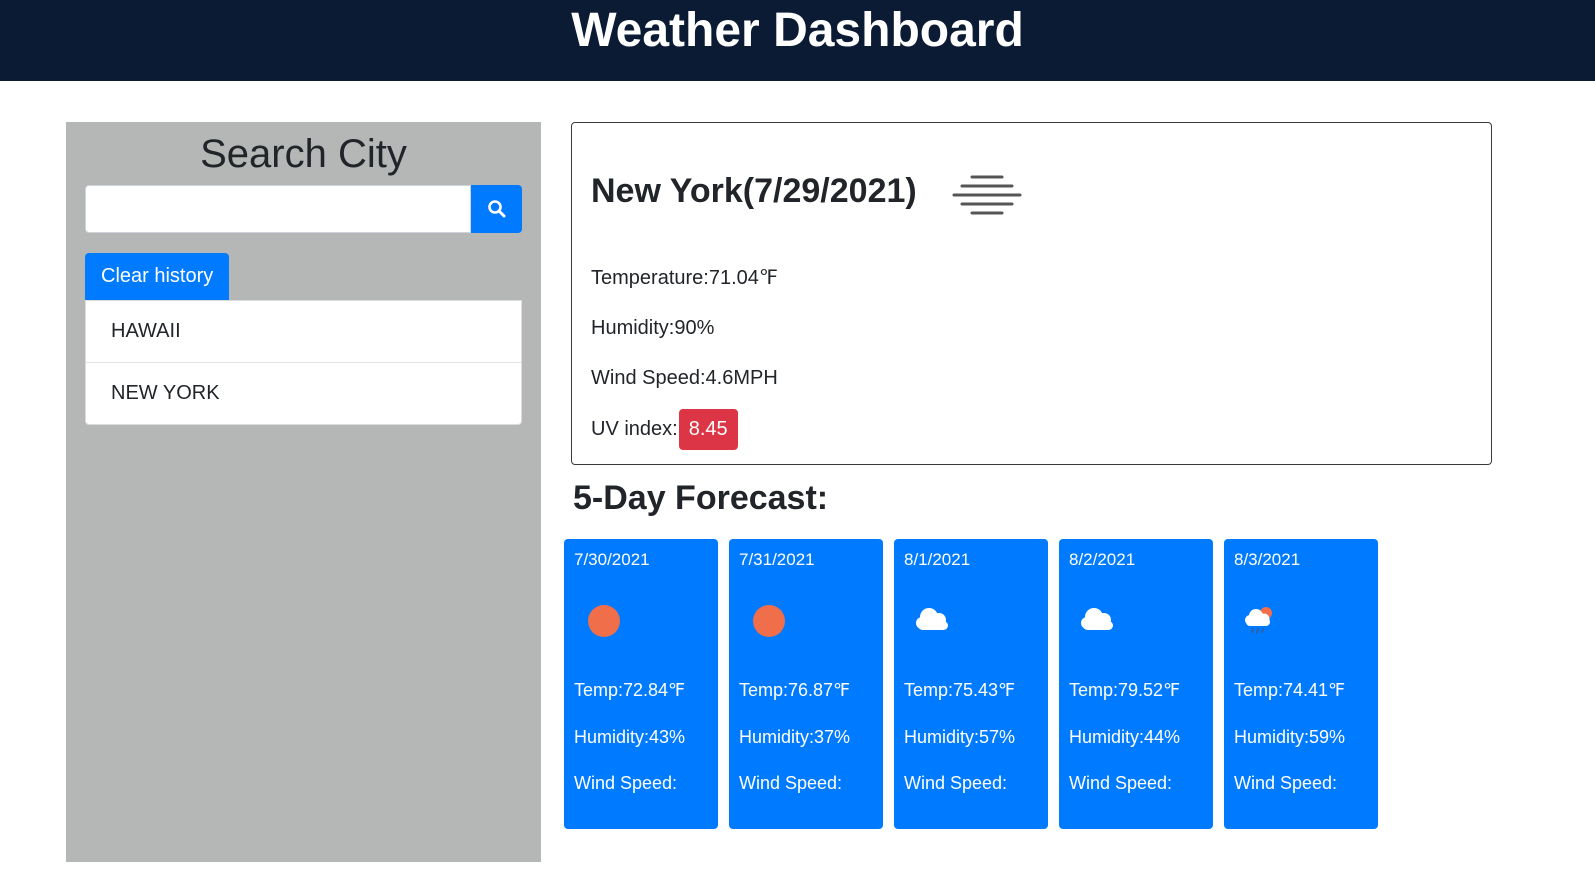 This screenshot has width=1595, height=888. Describe the element at coordinates (754, 191) in the screenshot. I see `current-city-title: New York(7/29/2021)` at that location.